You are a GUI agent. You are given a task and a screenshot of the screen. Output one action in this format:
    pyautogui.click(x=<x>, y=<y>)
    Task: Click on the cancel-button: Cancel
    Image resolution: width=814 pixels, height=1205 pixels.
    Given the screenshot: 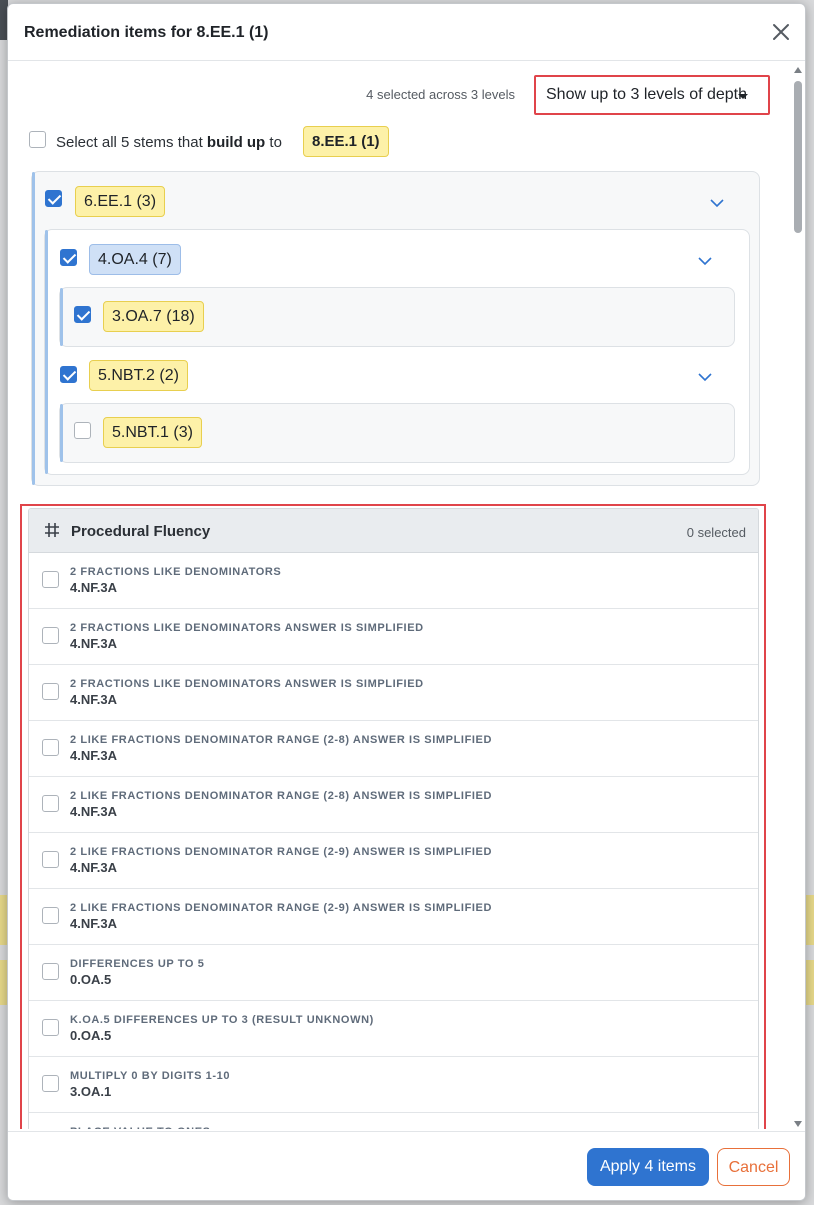 What is the action you would take?
    pyautogui.click(x=753, y=1167)
    